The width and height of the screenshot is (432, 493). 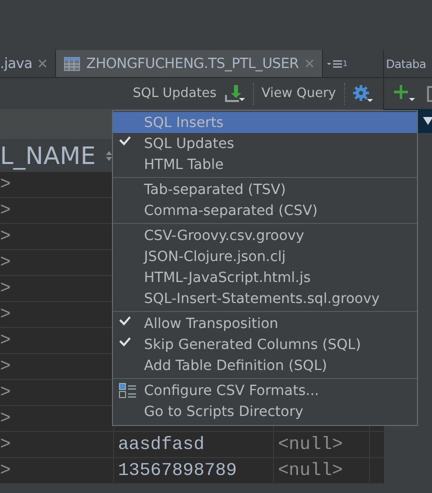 What do you see at coordinates (265, 189) in the screenshot?
I see `menu-item: Tab-separated (TSV)` at bounding box center [265, 189].